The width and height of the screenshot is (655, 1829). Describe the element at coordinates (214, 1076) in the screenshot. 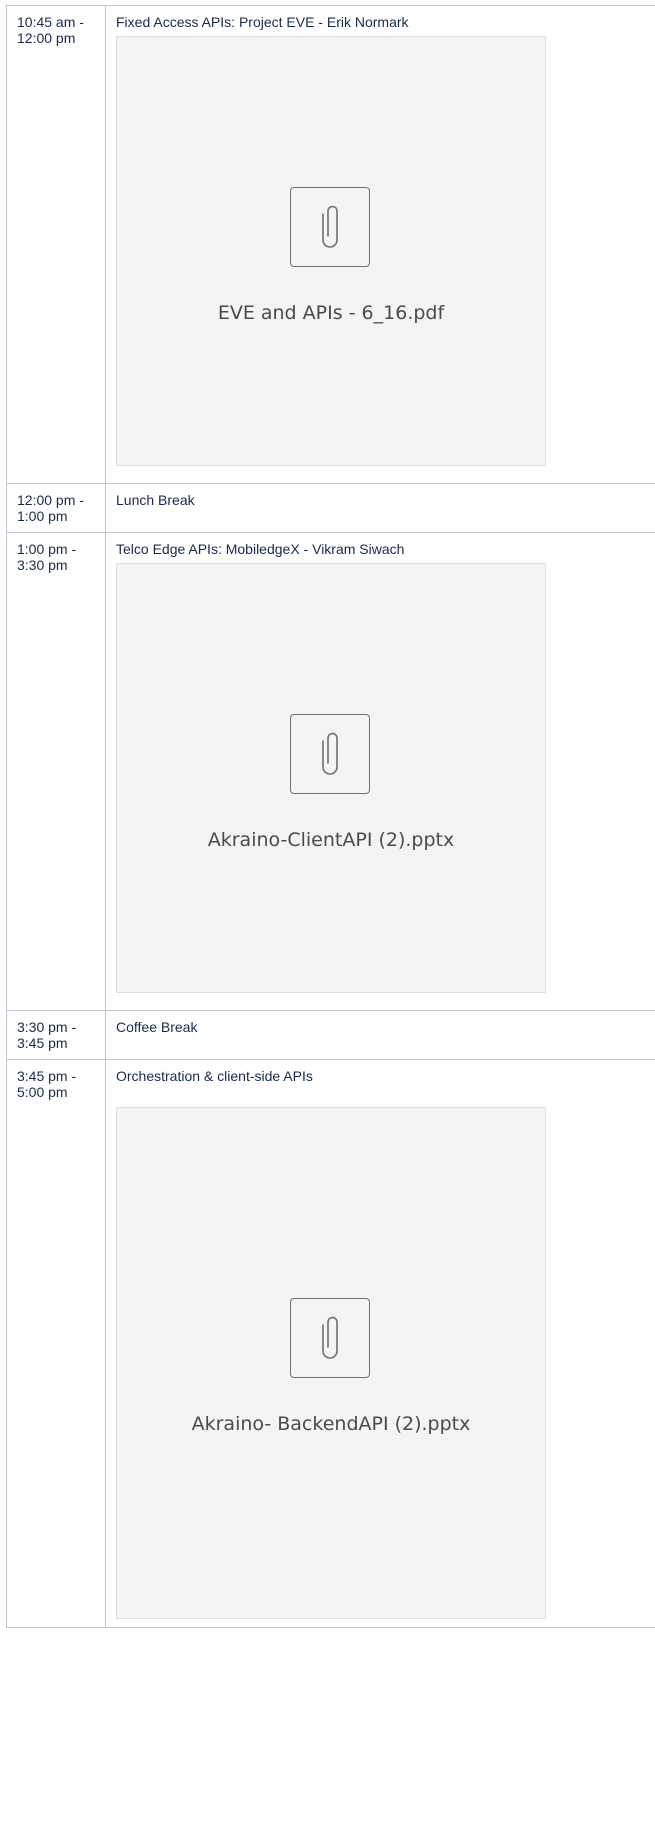

I see `session-title: Orchestration & client-side APIs` at that location.